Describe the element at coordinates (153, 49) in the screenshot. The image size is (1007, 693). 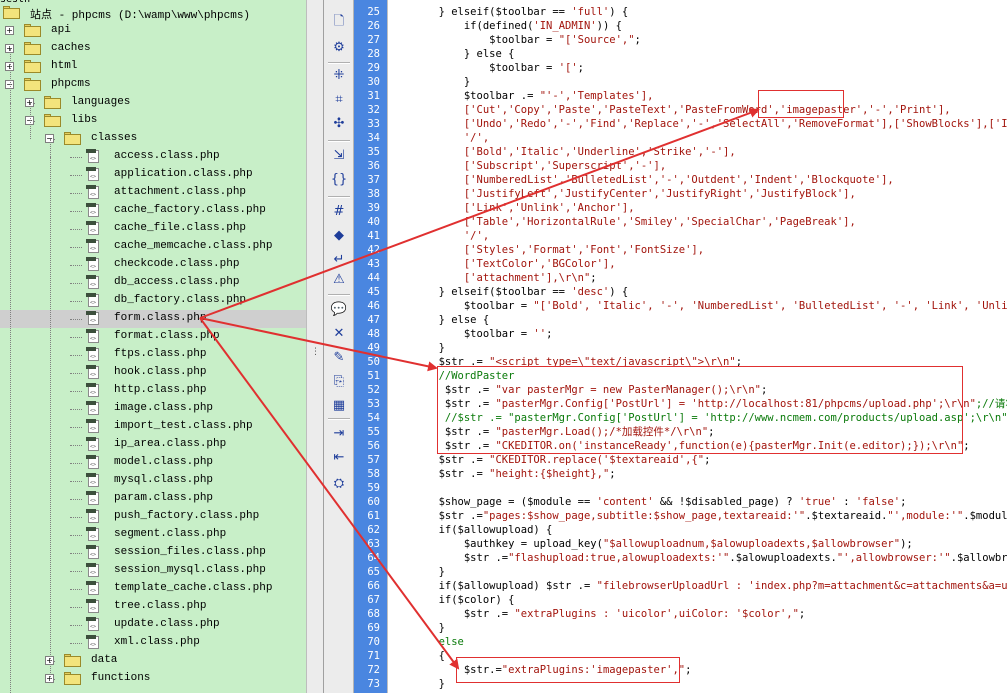
I see `tree-folder: + caches` at that location.